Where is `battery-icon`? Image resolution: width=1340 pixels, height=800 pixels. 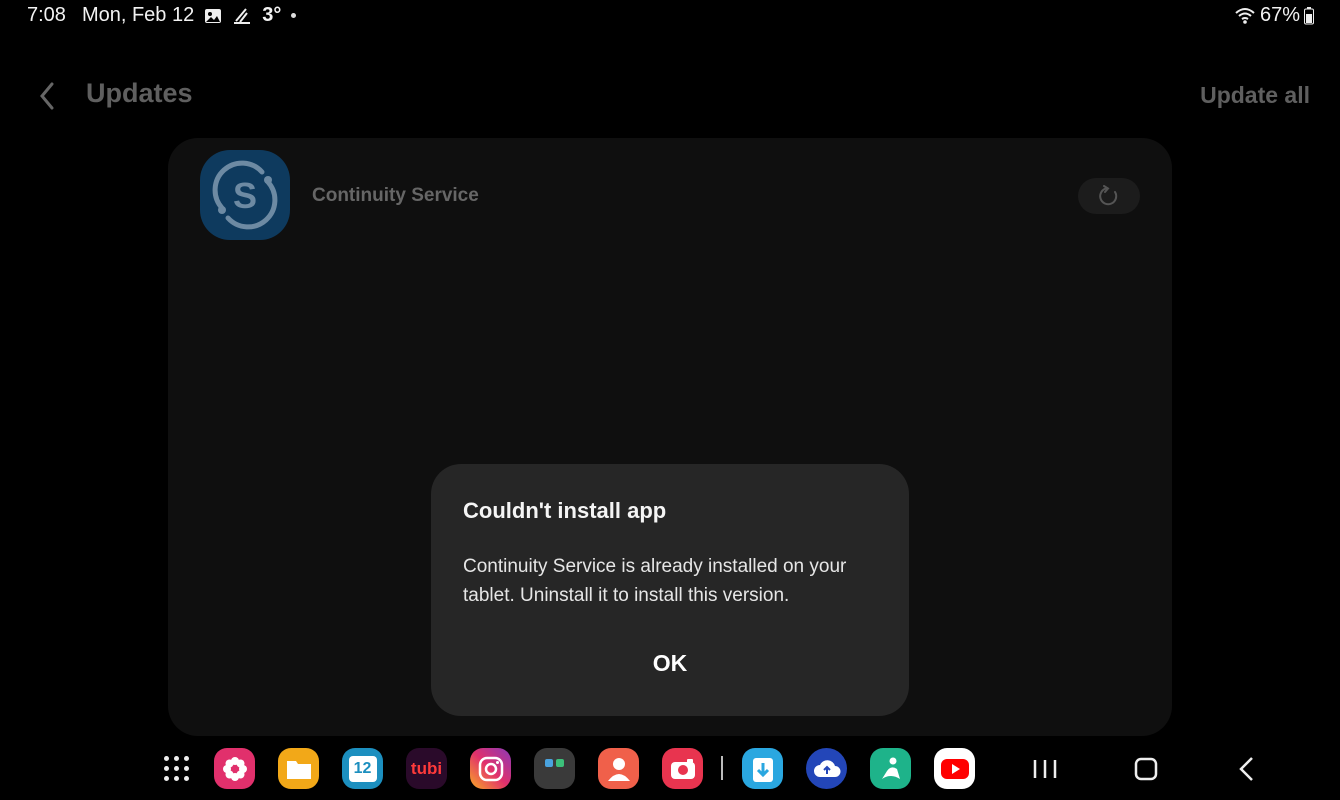
battery-icon is located at coordinates (1309, 15).